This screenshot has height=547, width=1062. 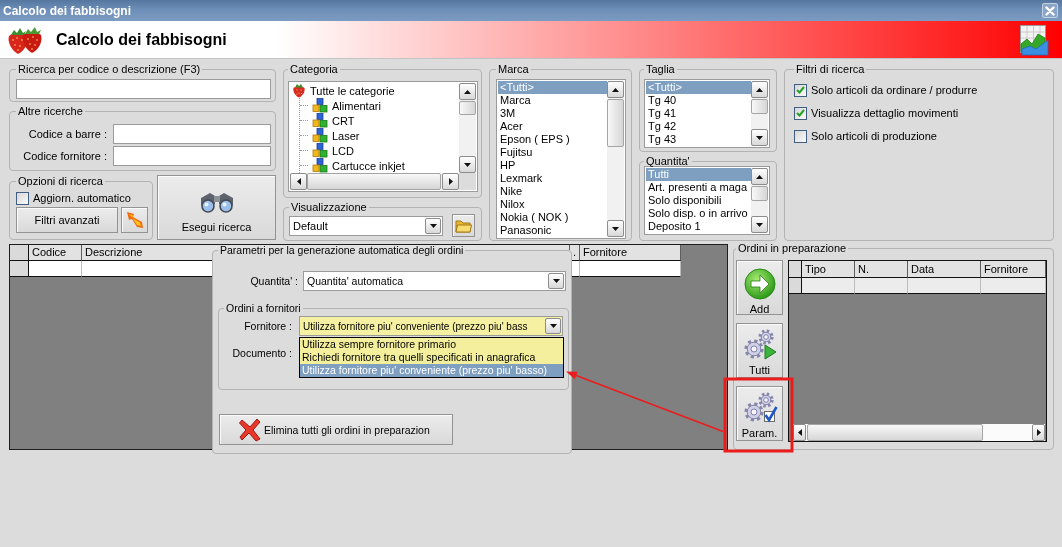 What do you see at coordinates (342, 250) in the screenshot?
I see `group-label: Parametri per la generazione automatica degli ordini` at bounding box center [342, 250].